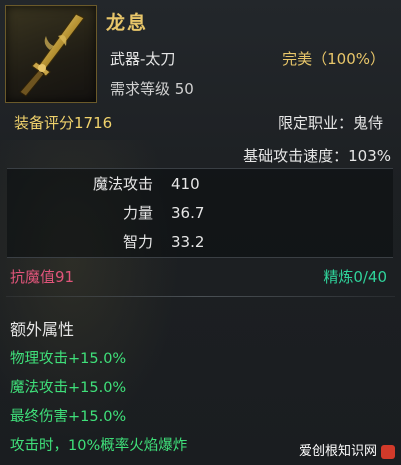 The height and width of the screenshot is (465, 401). I want to click on katana-weapon-icon, so click(51, 54).